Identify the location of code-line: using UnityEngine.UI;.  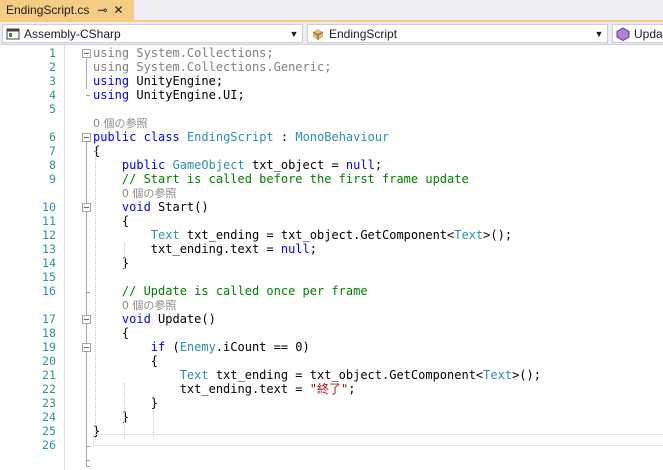
(169, 95).